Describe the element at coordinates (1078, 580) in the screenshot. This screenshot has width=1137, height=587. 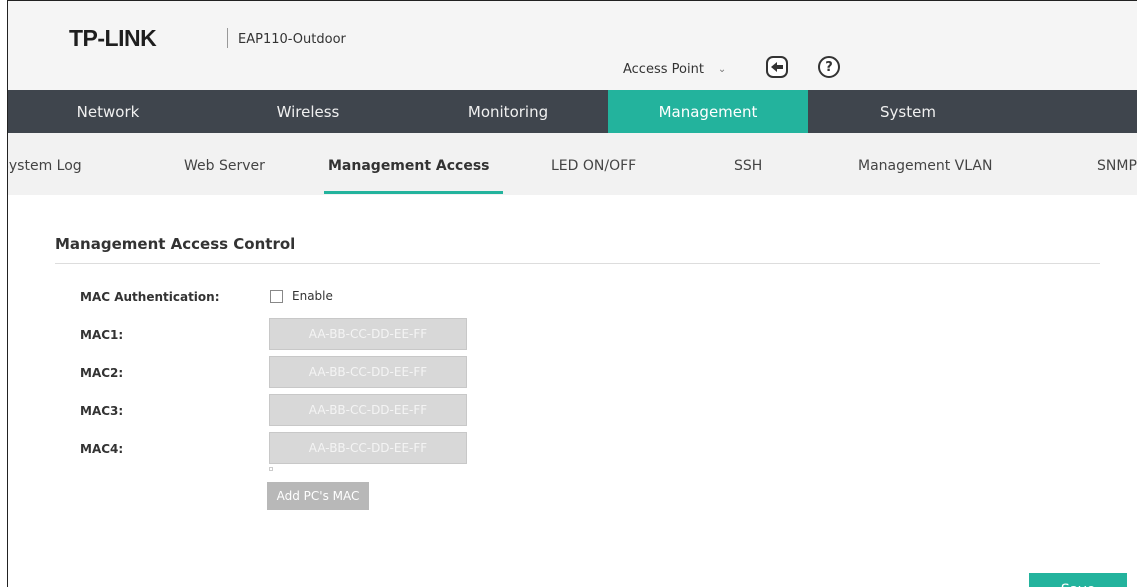
I see `save-button: Save` at that location.